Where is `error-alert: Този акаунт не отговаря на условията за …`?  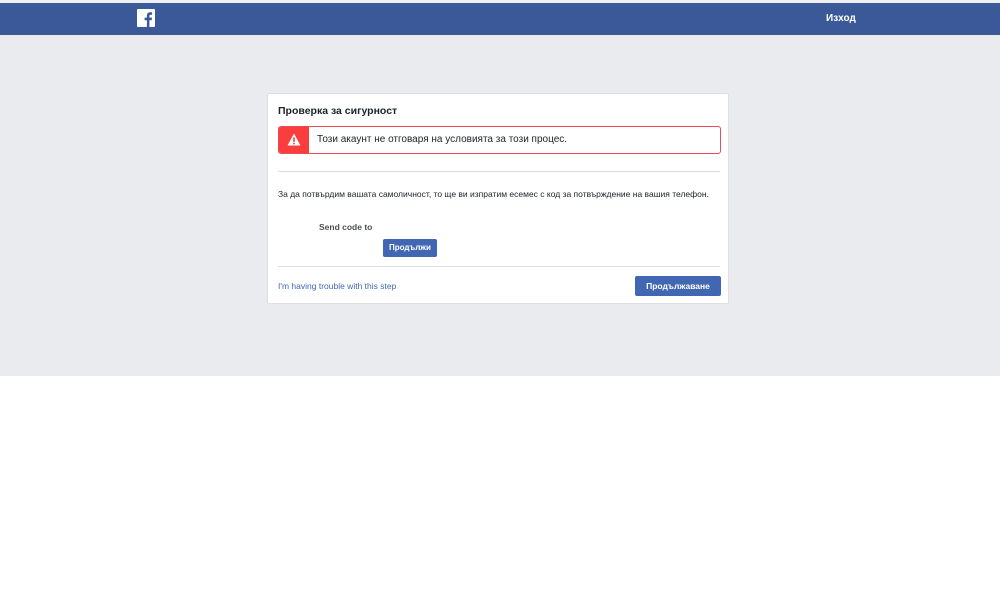
error-alert: Този акаунт не отговаря на условията за … is located at coordinates (499, 140).